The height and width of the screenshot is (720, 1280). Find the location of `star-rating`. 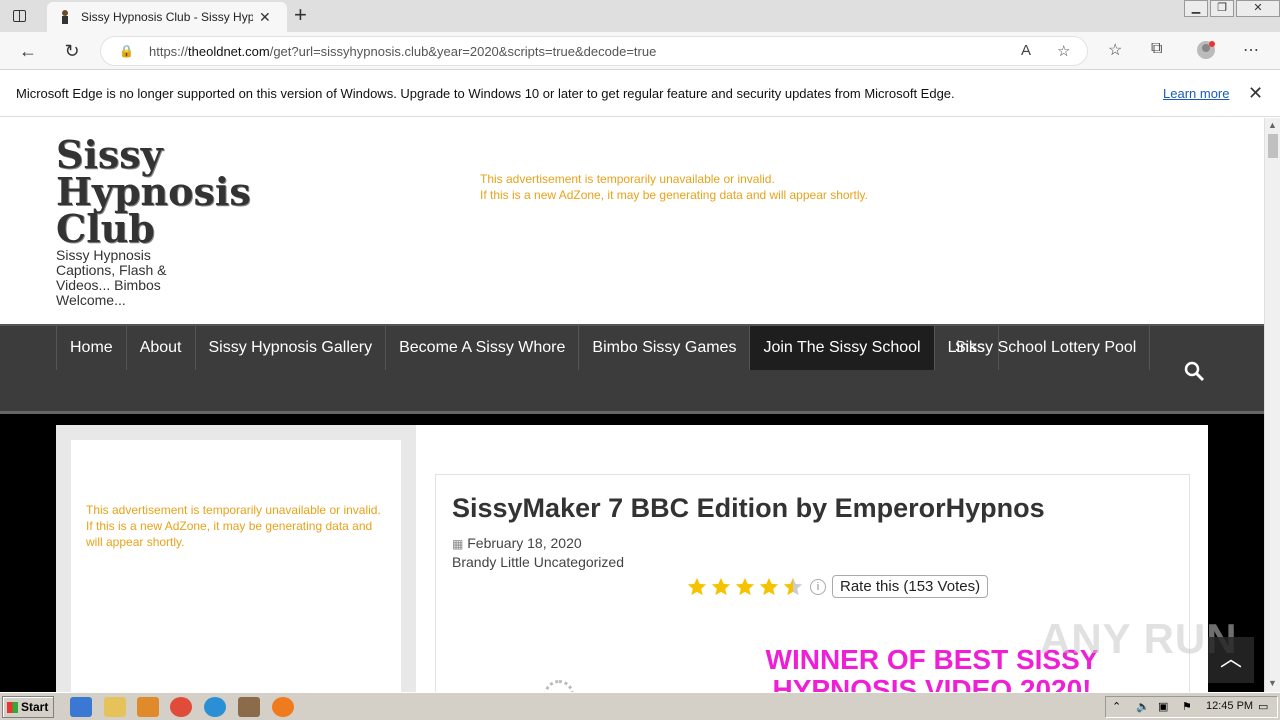

star-rating is located at coordinates (746, 587).